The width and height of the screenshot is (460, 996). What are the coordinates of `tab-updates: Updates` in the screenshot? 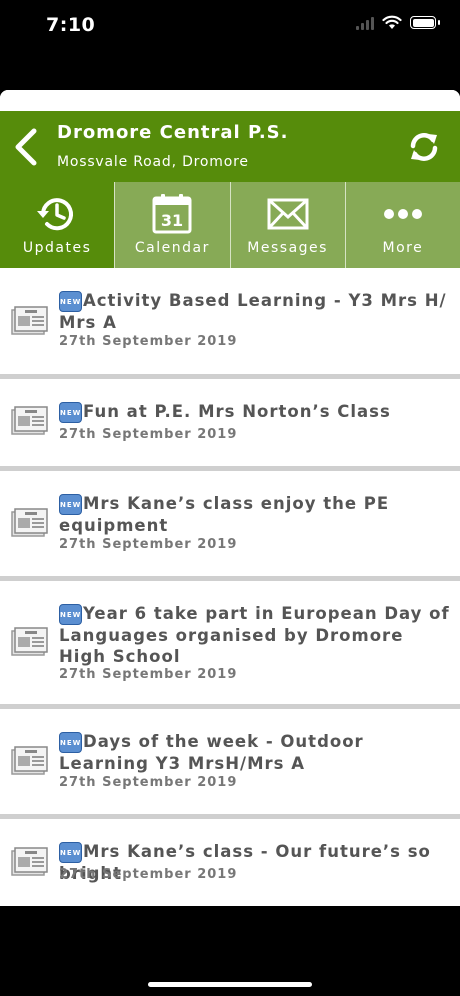 It's located at (57, 225).